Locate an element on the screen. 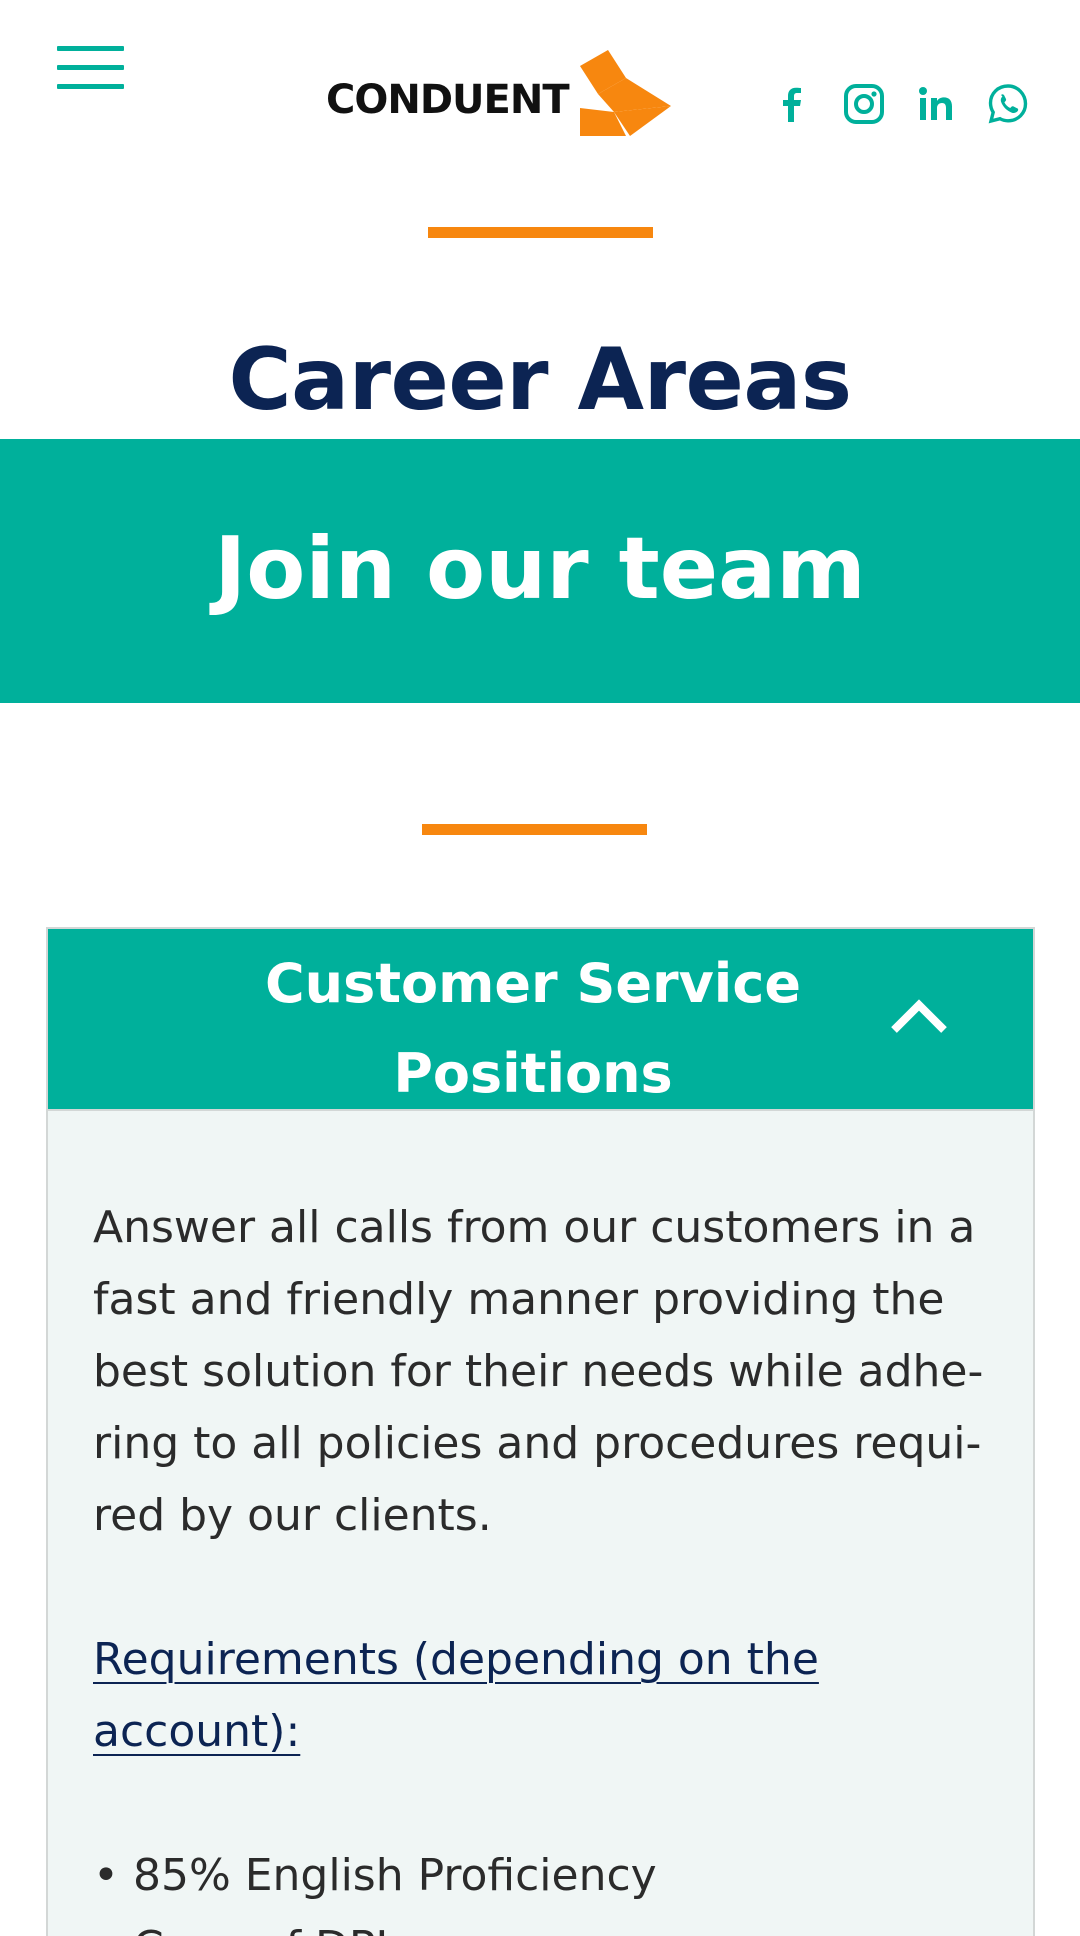 Image resolution: width=1080 pixels, height=1936 pixels. requirements-list: 85% English Proficiency Copy of DPI is located at coordinates (543, 1888).